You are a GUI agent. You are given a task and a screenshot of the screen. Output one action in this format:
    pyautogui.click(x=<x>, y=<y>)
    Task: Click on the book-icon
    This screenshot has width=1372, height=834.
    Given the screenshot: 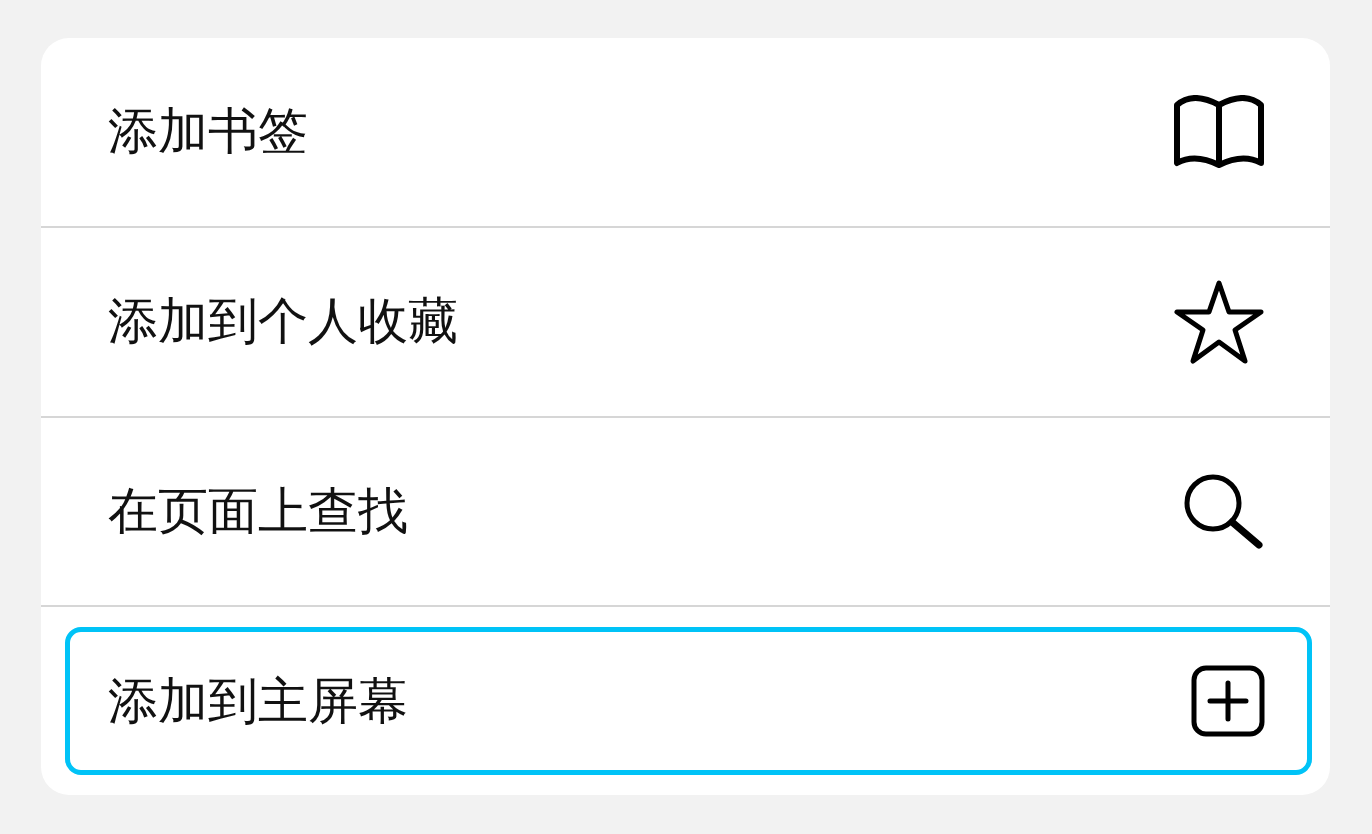 What is the action you would take?
    pyautogui.click(x=1219, y=131)
    